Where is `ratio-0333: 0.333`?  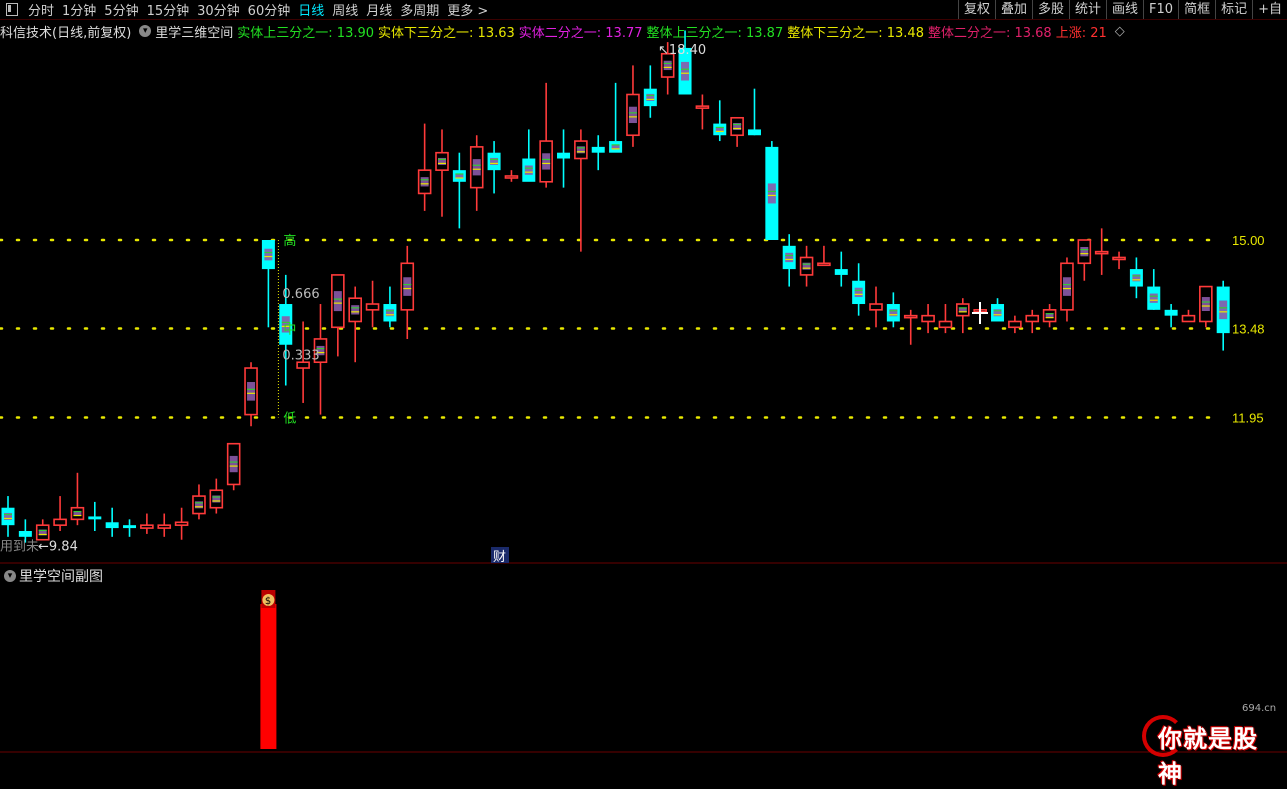
ratio-0333: 0.333 is located at coordinates (300, 355).